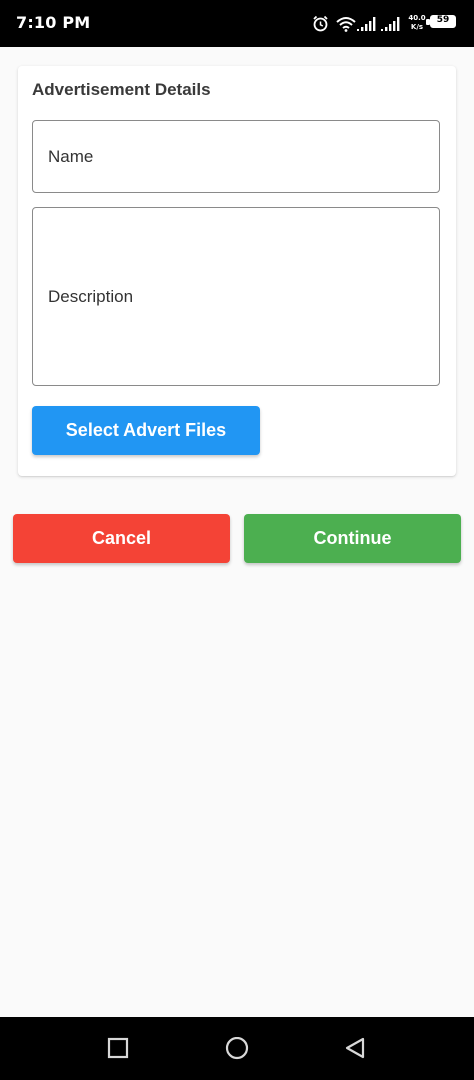 Image resolution: width=474 pixels, height=1080 pixels. I want to click on status-bar: 7:10 PM 40.0 K/s 59, so click(237, 23).